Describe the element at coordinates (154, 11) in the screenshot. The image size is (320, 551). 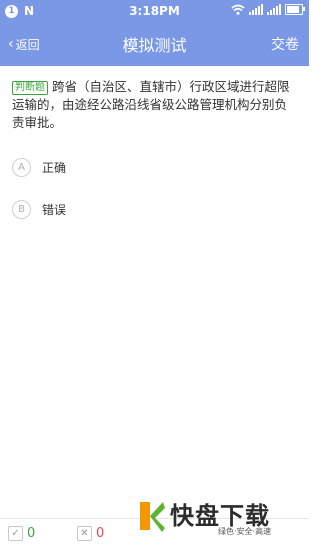
I see `status-bar: 1 N 3:18PM` at that location.